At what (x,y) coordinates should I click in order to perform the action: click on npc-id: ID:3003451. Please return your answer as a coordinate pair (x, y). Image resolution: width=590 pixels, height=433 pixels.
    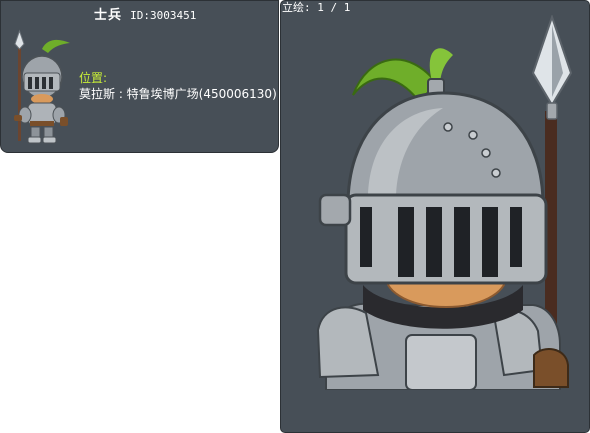
    Looking at the image, I should click on (163, 15).